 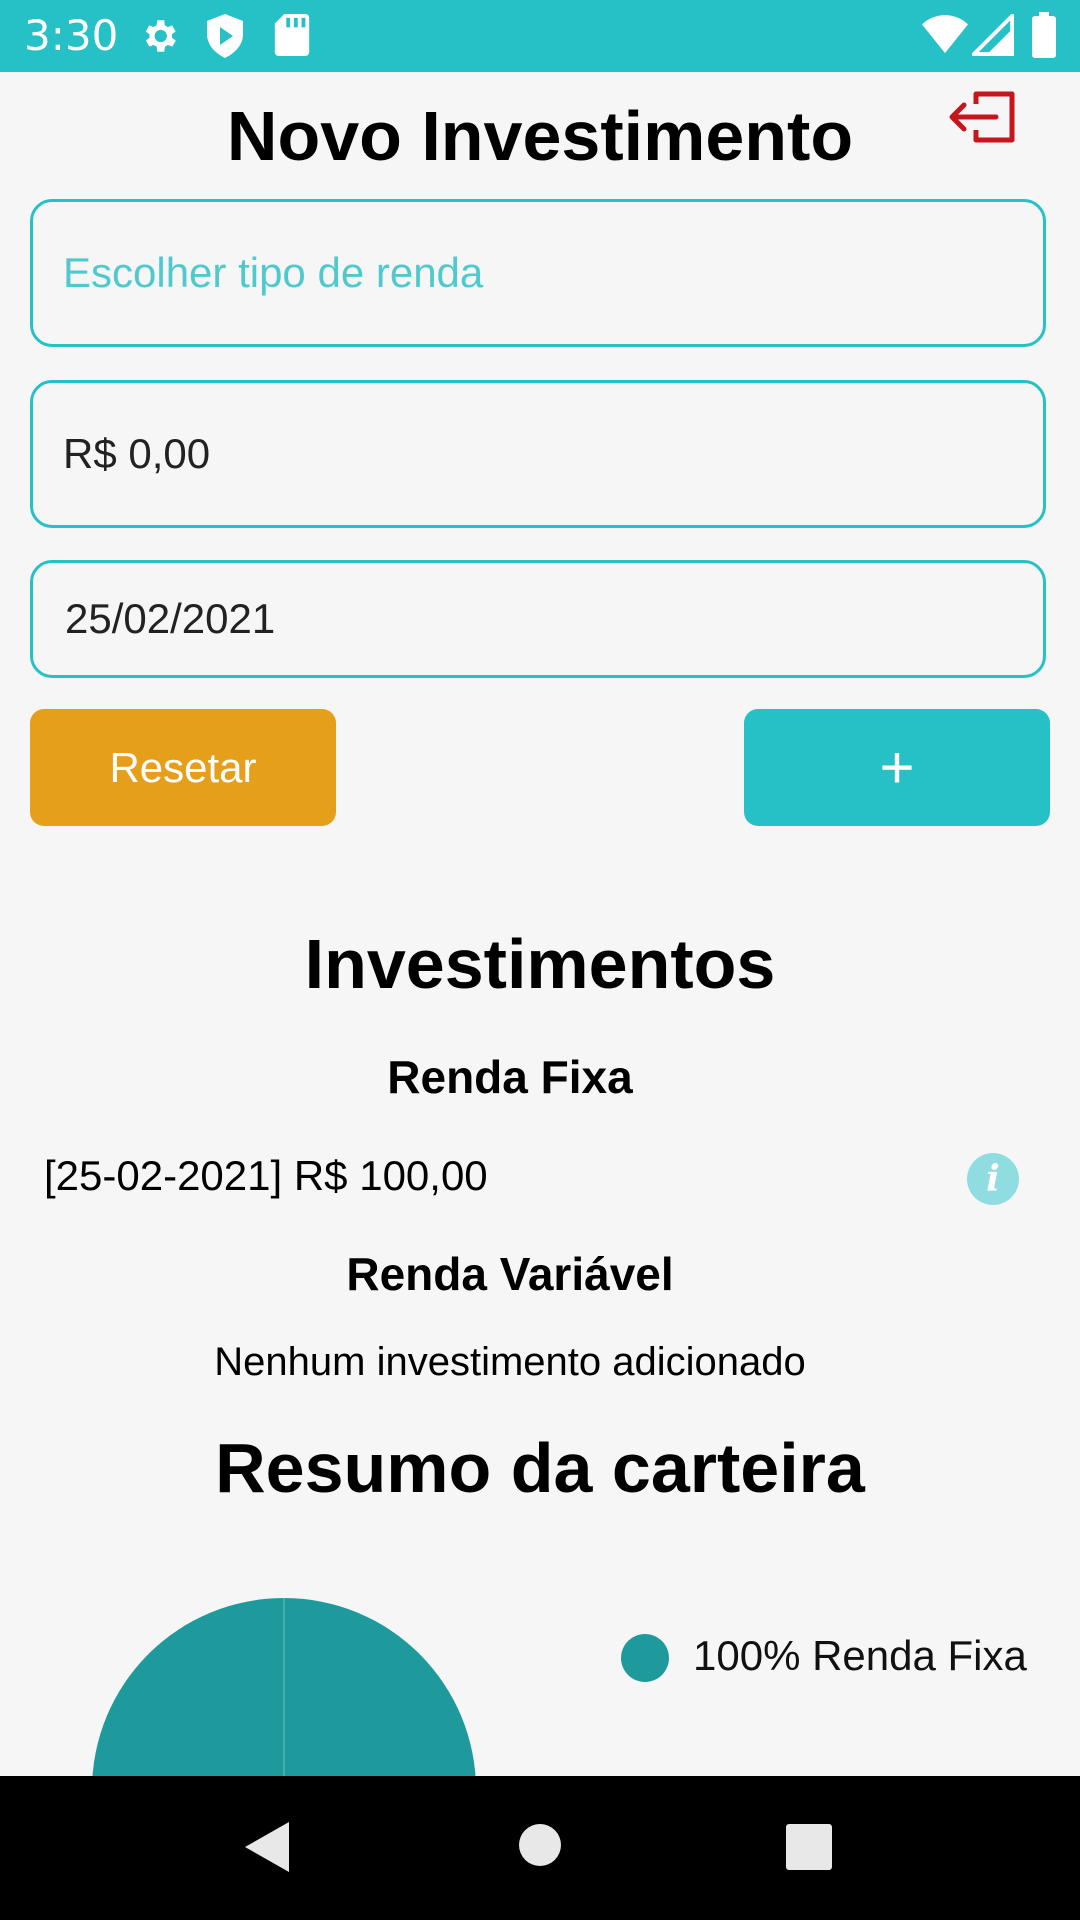 I want to click on home-icon, so click(x=540, y=1845).